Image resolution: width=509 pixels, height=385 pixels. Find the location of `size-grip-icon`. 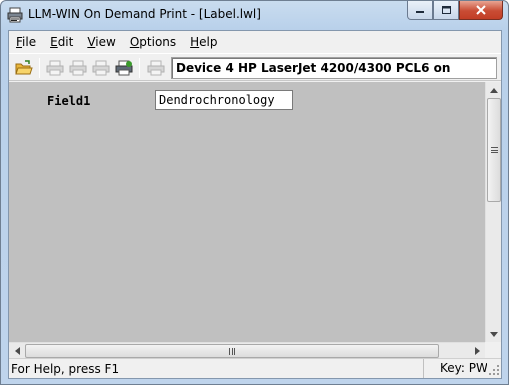

size-grip-icon is located at coordinates (493, 369).